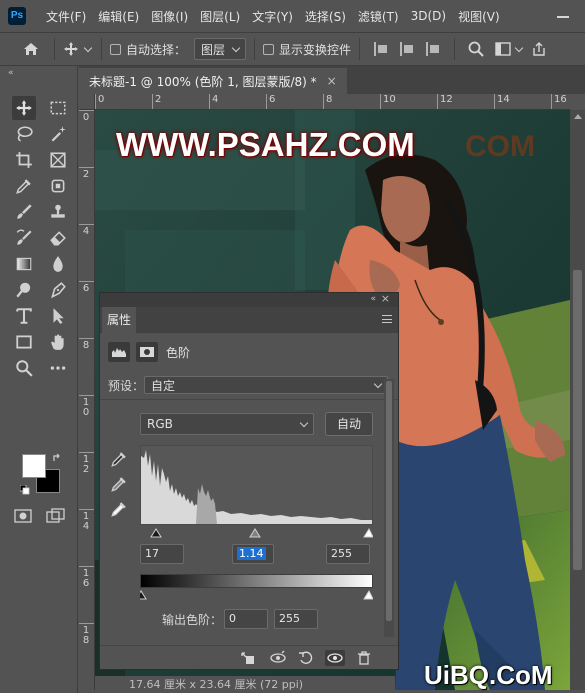 The height and width of the screenshot is (693, 585). I want to click on share-icon, so click(539, 49).